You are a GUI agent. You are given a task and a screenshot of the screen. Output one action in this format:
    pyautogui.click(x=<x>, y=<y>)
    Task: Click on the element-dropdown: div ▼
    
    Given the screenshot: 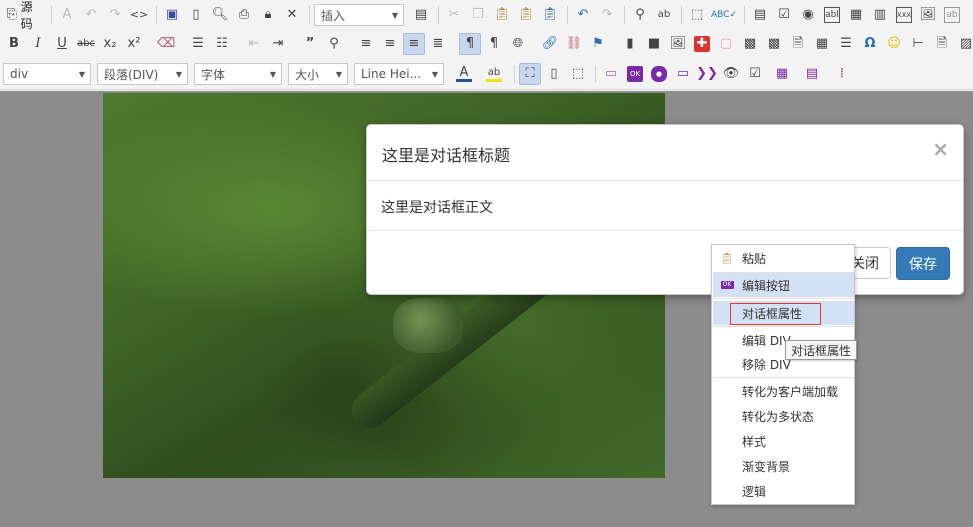 What is the action you would take?
    pyautogui.click(x=47, y=74)
    